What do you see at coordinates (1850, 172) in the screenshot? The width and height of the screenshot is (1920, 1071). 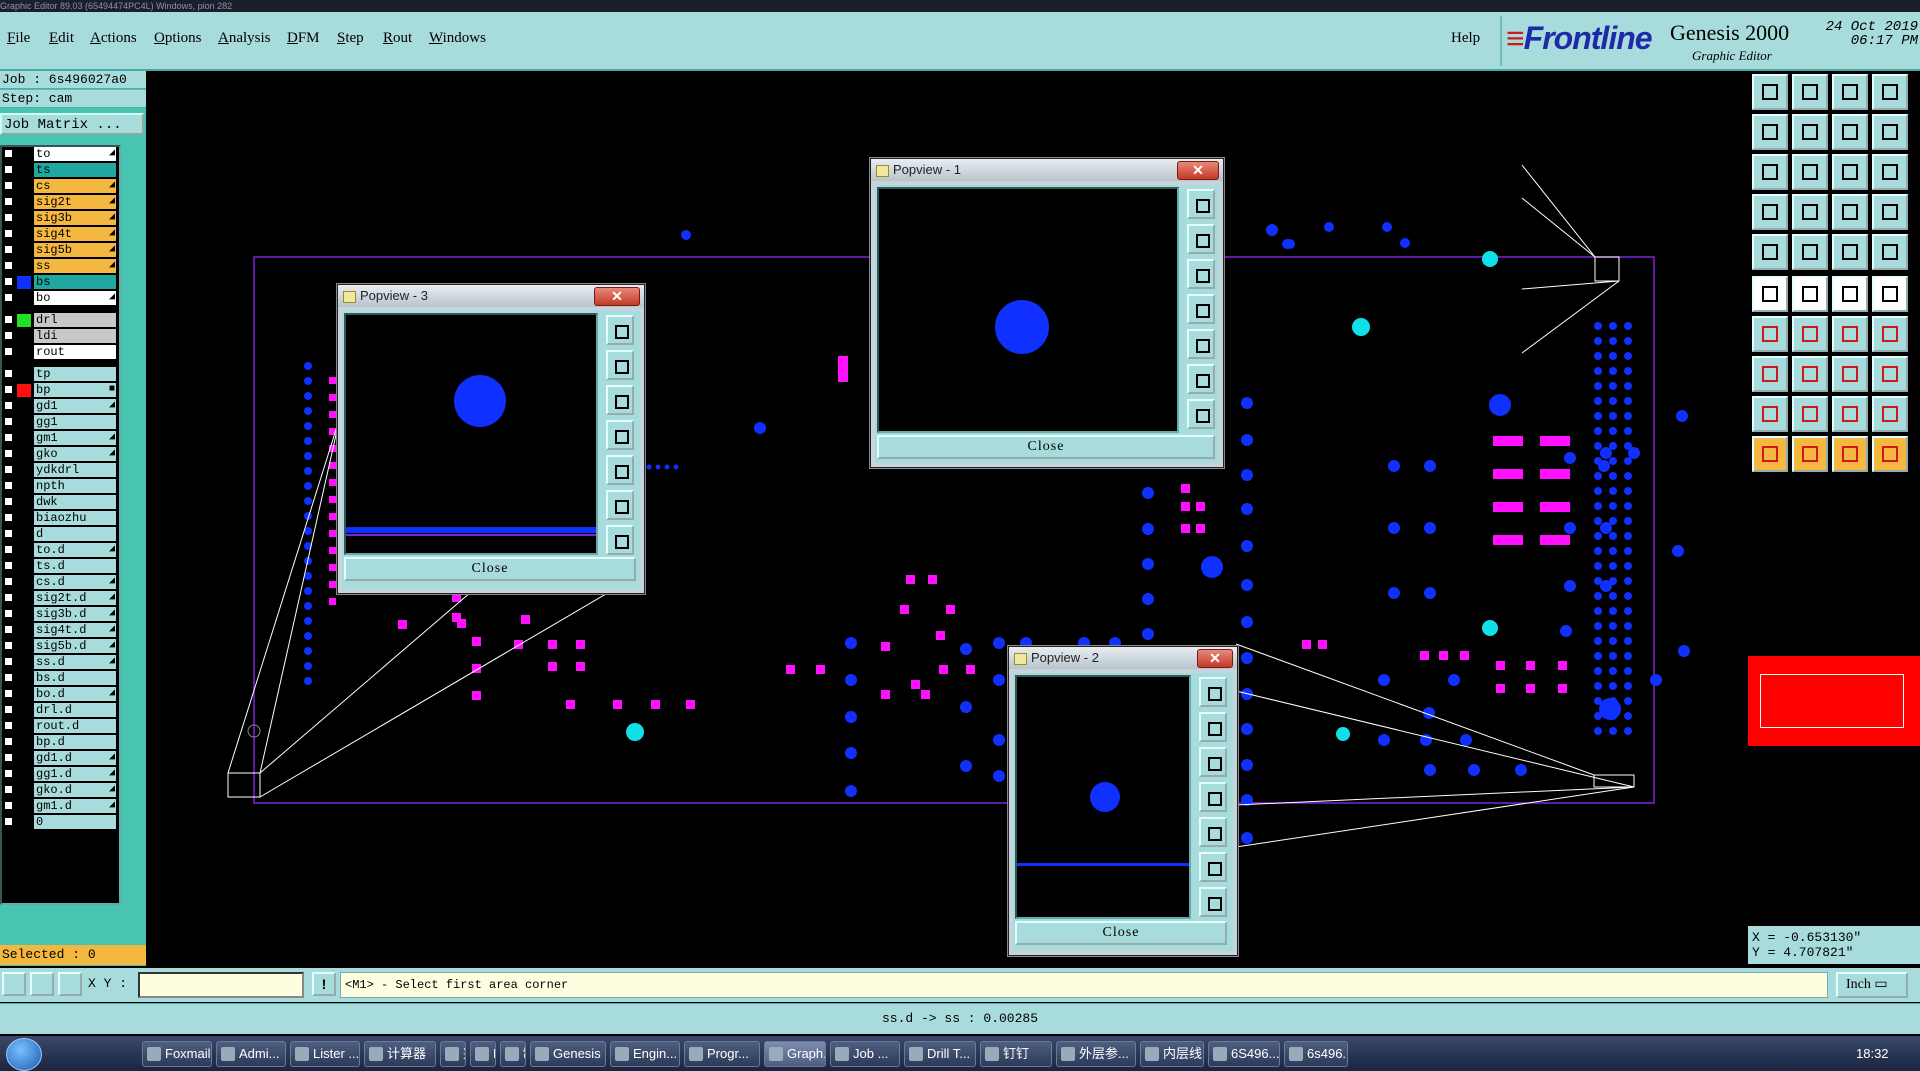 I see `ratio-icon` at bounding box center [1850, 172].